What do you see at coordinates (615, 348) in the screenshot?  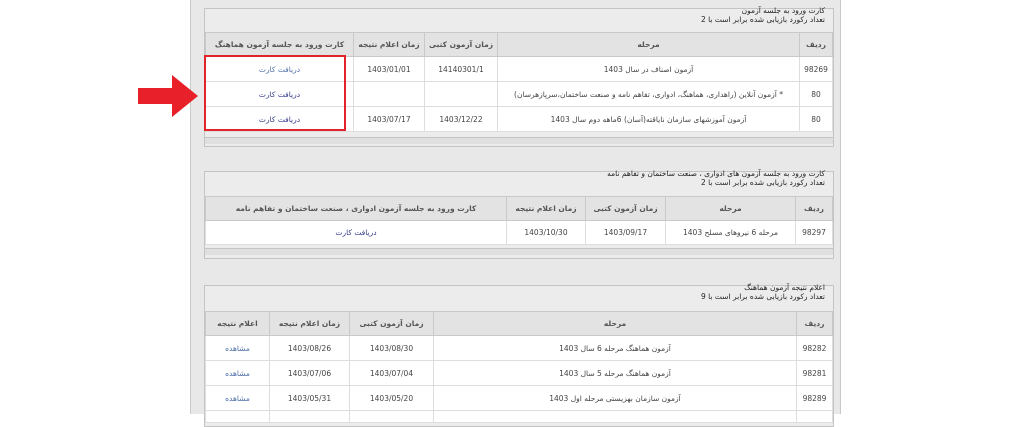 I see `stage-name: آزمون هماهنگ مرحله 6 سال 1403` at bounding box center [615, 348].